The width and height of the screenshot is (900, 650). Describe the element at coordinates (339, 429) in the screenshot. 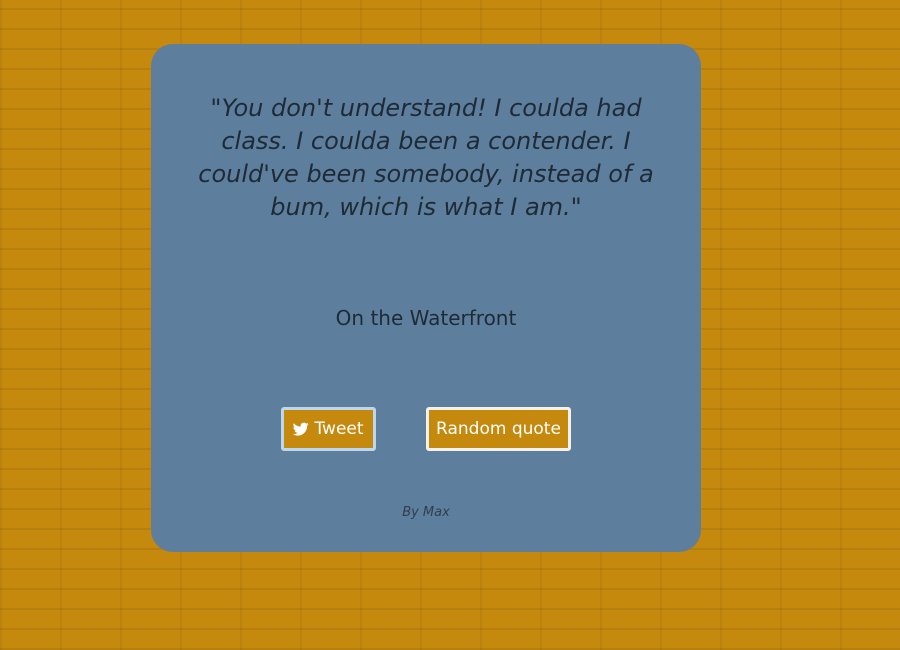

I see `tweet-button-label: Tweet` at that location.